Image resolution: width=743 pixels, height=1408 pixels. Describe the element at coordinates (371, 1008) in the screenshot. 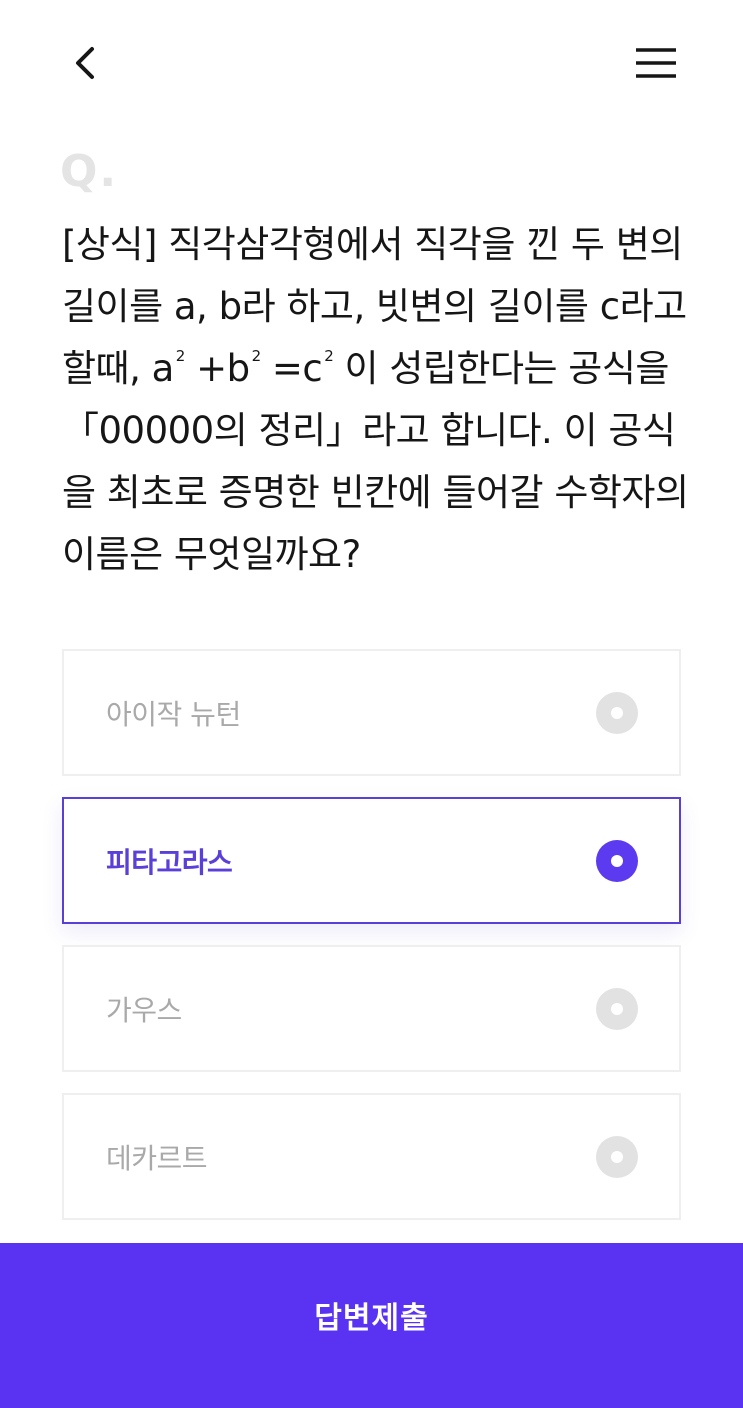

I see `answer-option-3: 가우스` at that location.